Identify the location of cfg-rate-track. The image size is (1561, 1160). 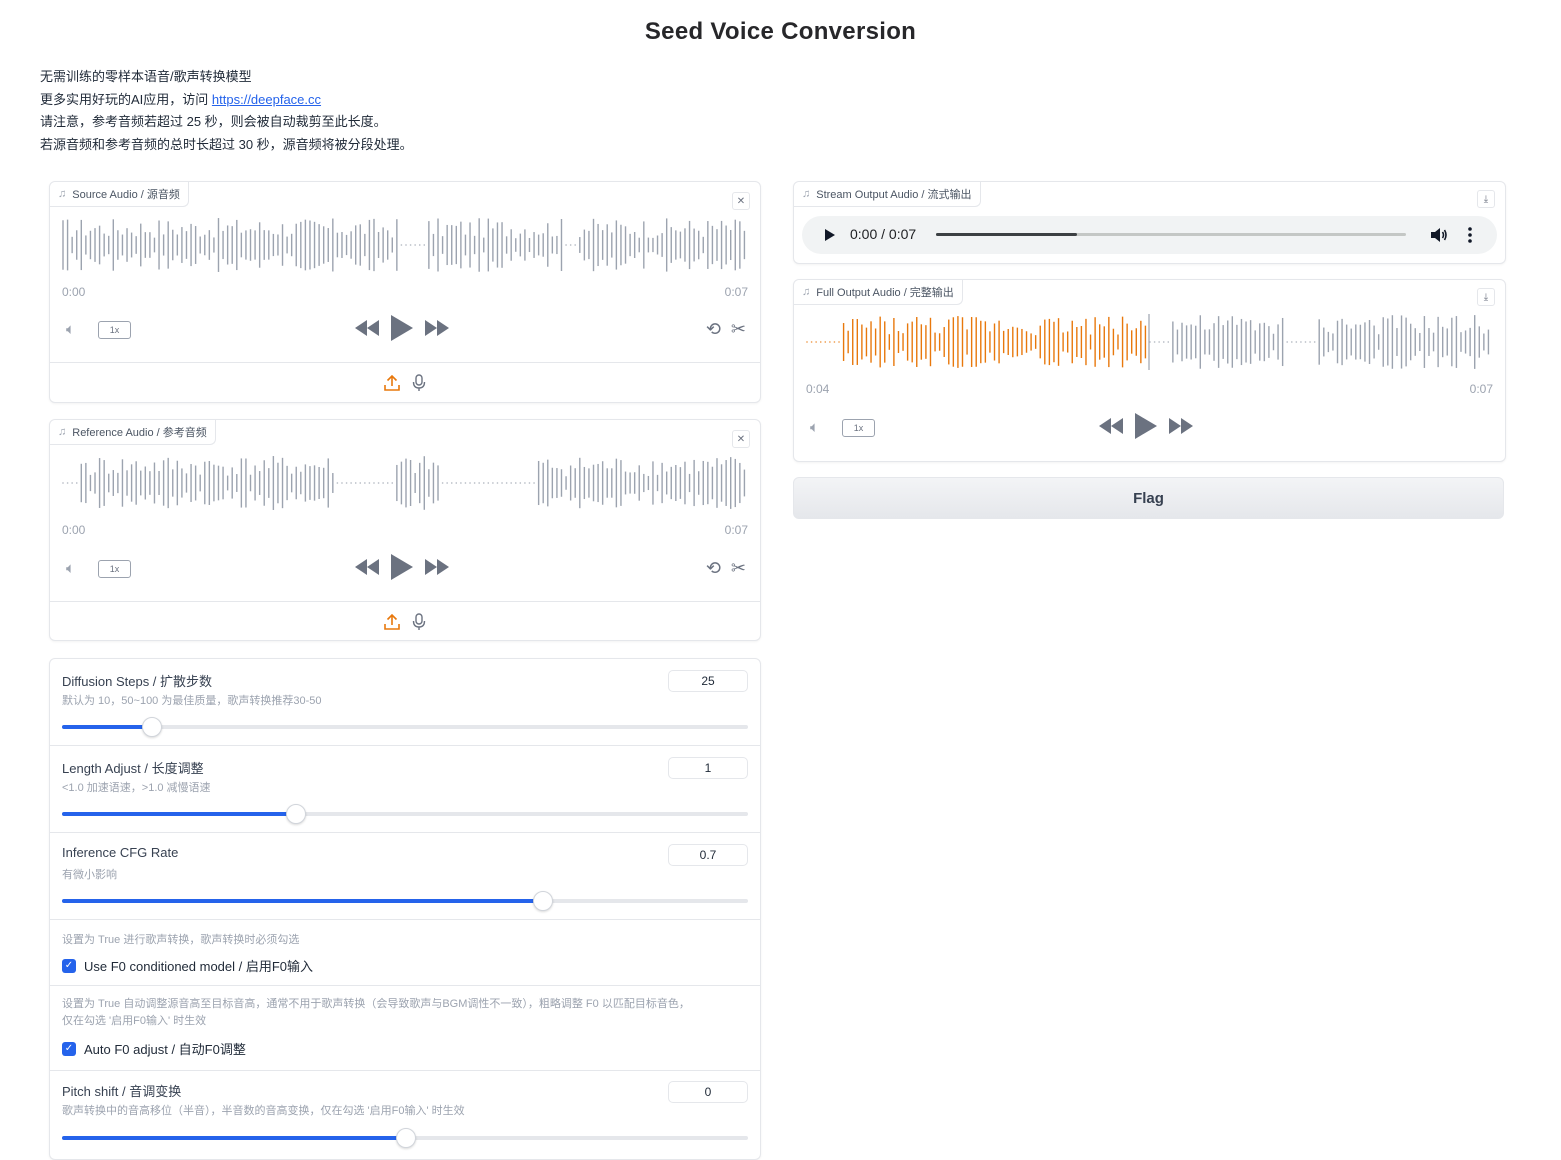
(405, 901).